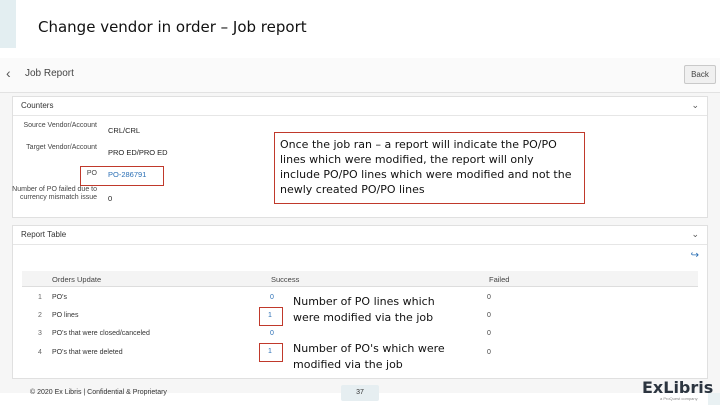  What do you see at coordinates (40, 352) in the screenshot?
I see `row-number: 4` at bounding box center [40, 352].